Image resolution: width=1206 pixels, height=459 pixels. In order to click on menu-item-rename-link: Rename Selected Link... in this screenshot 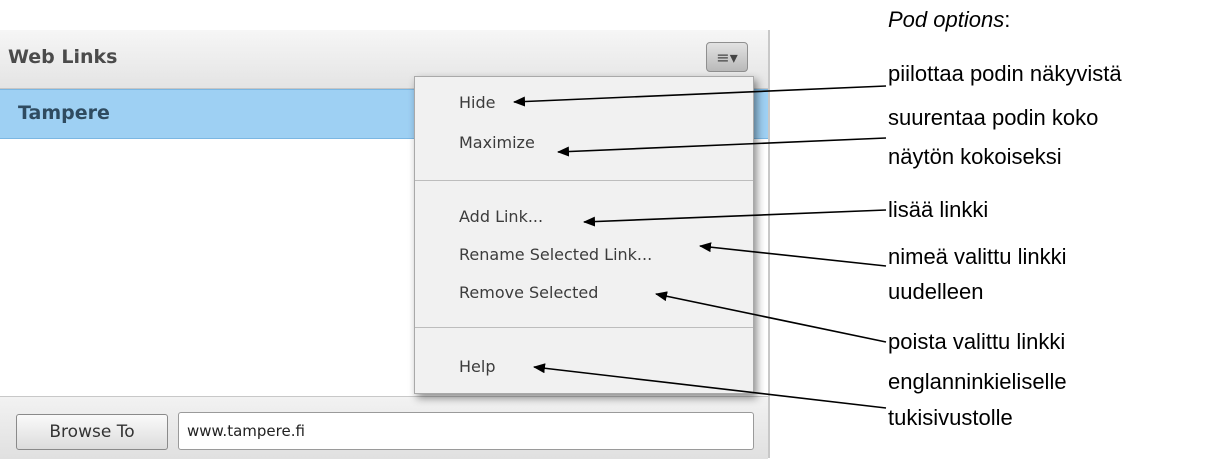, I will do `click(555, 254)`.